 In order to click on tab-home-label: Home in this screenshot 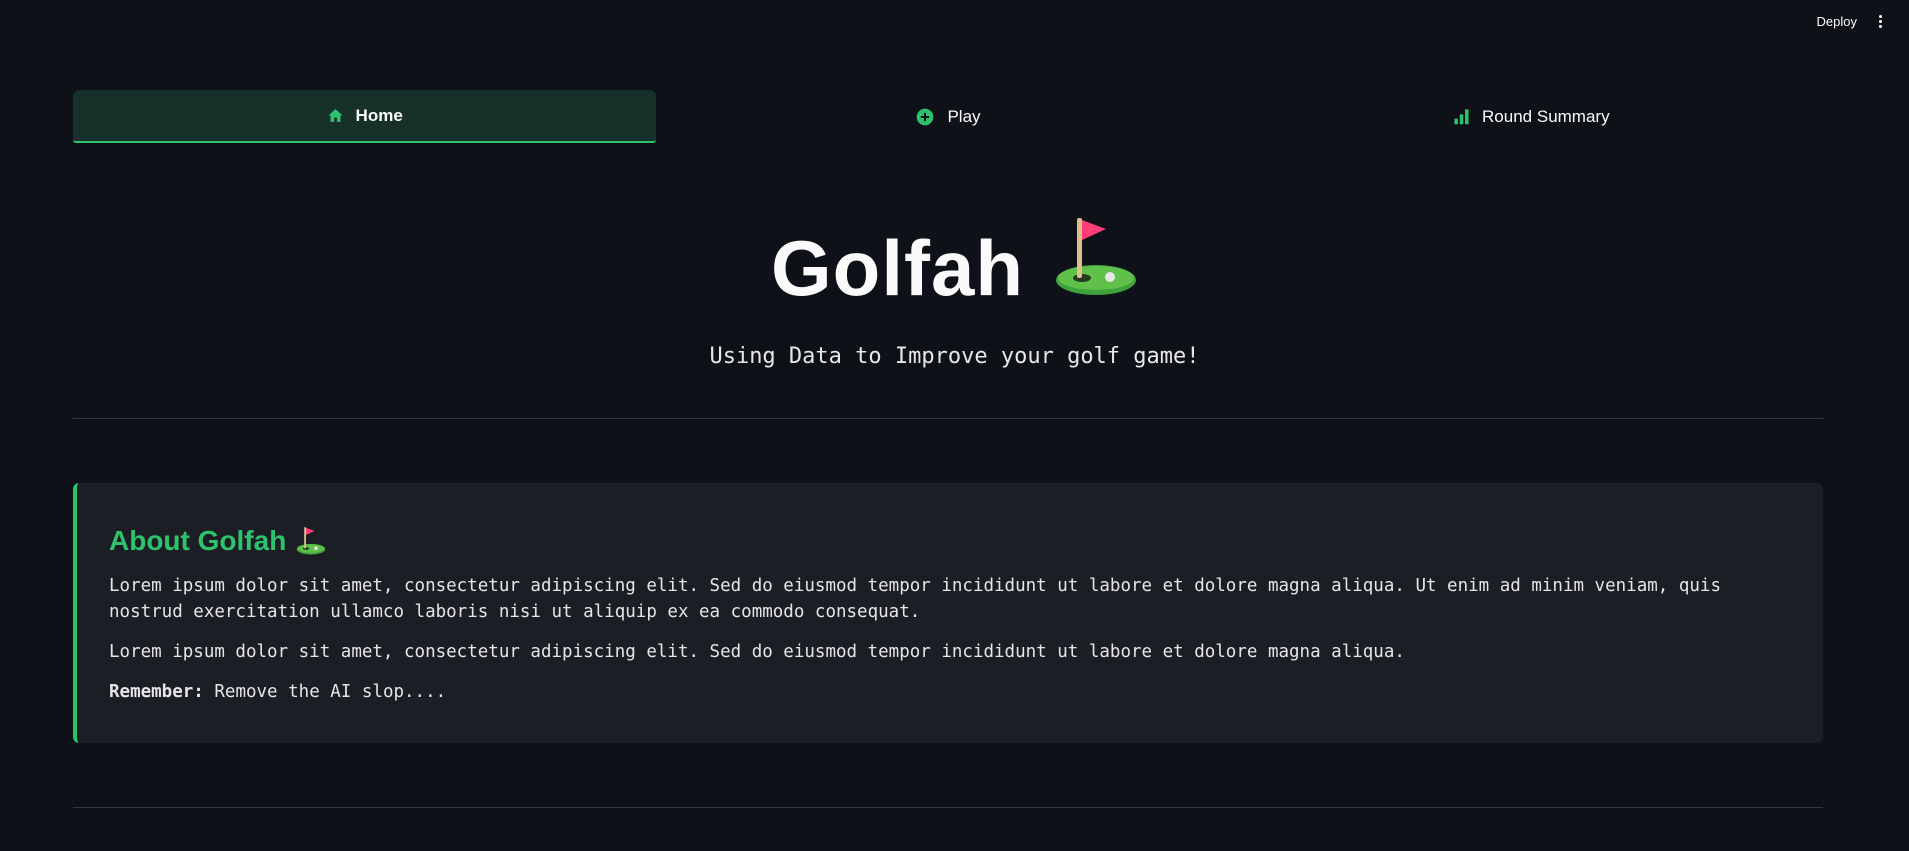, I will do `click(379, 115)`.